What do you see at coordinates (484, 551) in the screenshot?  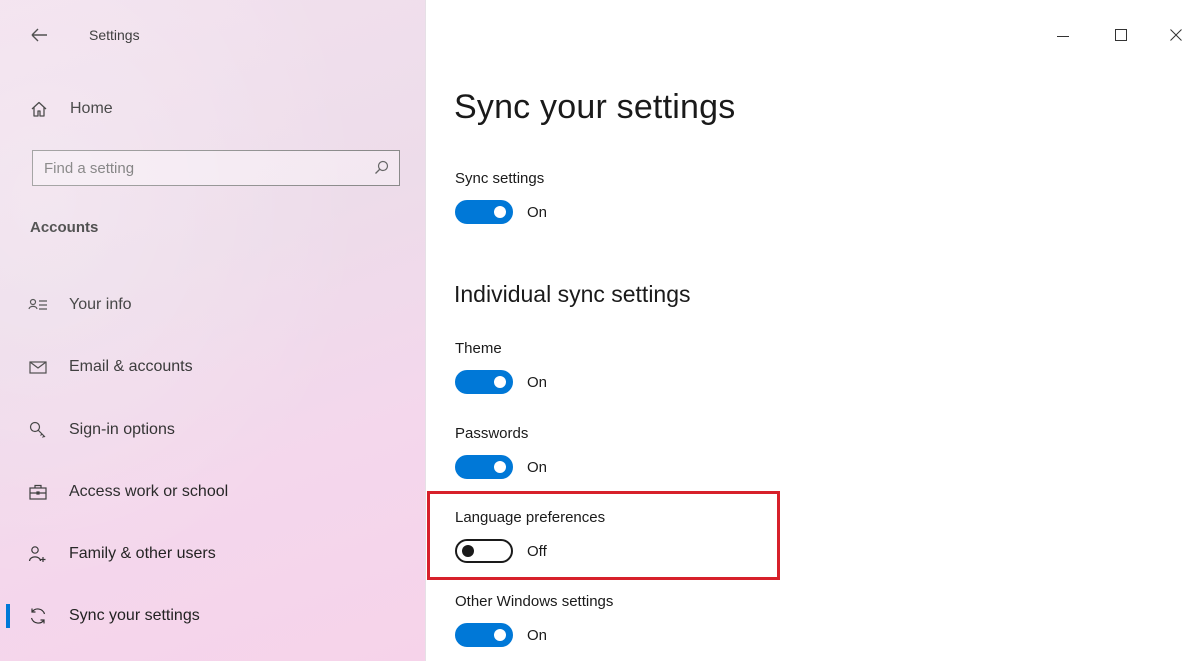 I see `language-preferences-toggle` at bounding box center [484, 551].